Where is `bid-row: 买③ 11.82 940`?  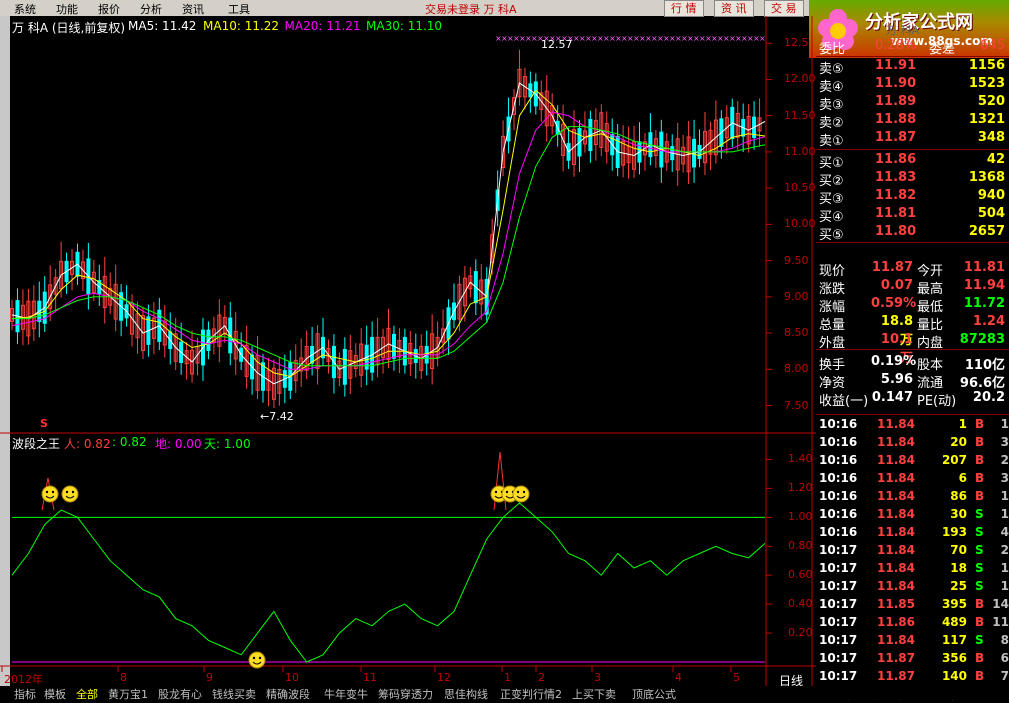 bid-row: 买③ 11.82 940 is located at coordinates (914, 197).